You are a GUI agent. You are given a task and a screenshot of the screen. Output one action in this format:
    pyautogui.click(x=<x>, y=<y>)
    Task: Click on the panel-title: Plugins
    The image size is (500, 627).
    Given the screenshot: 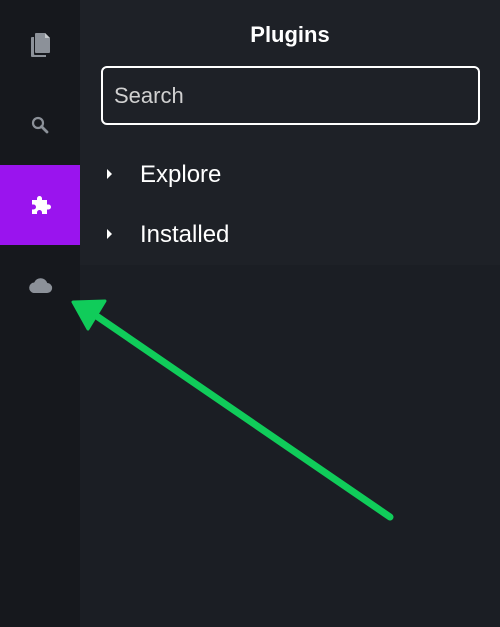 What is the action you would take?
    pyautogui.click(x=290, y=34)
    